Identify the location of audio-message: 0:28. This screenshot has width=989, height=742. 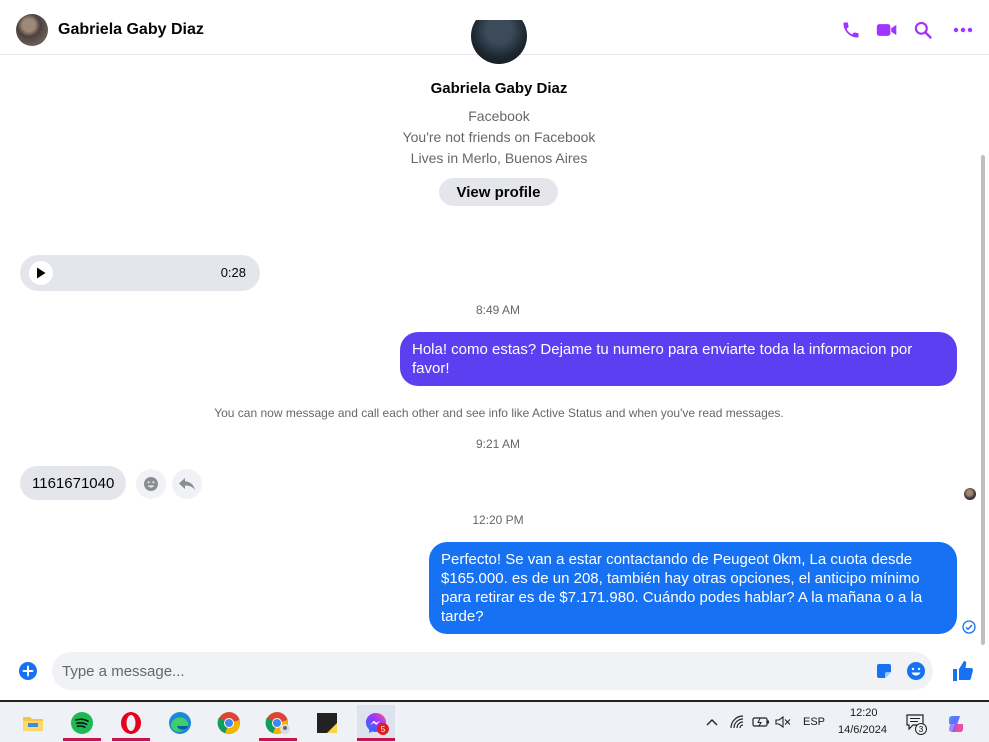
(140, 273).